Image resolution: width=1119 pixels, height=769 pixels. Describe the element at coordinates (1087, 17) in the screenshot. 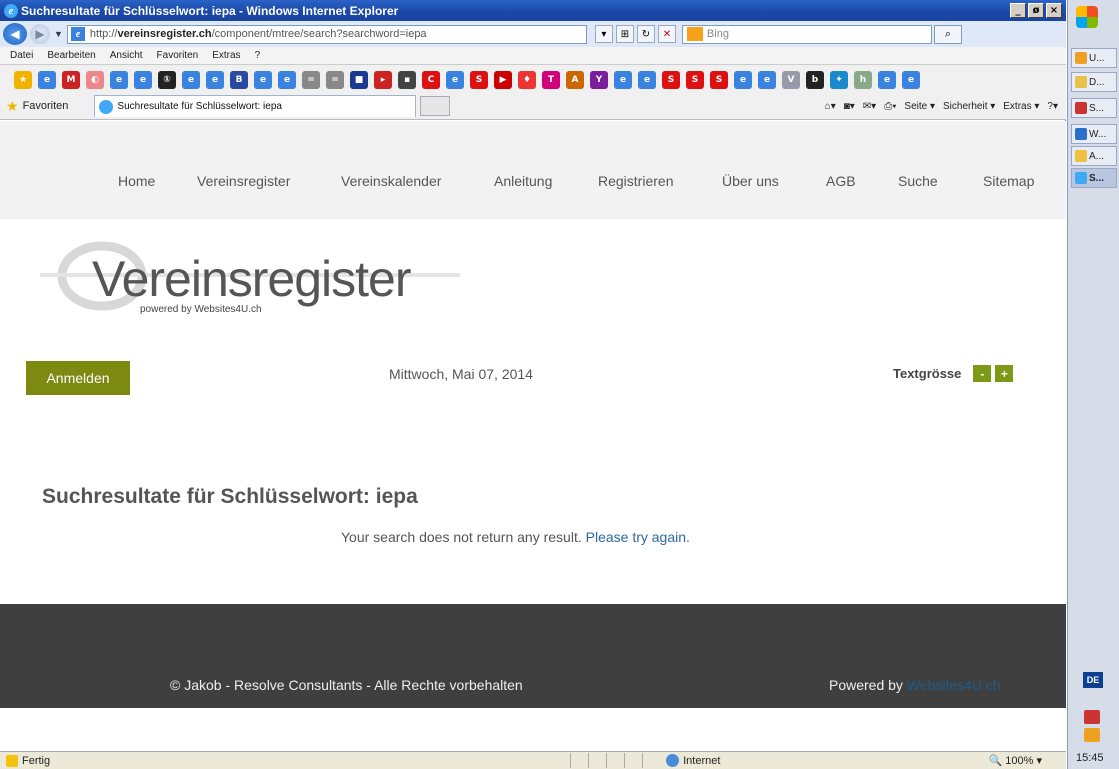

I see `start-button` at that location.